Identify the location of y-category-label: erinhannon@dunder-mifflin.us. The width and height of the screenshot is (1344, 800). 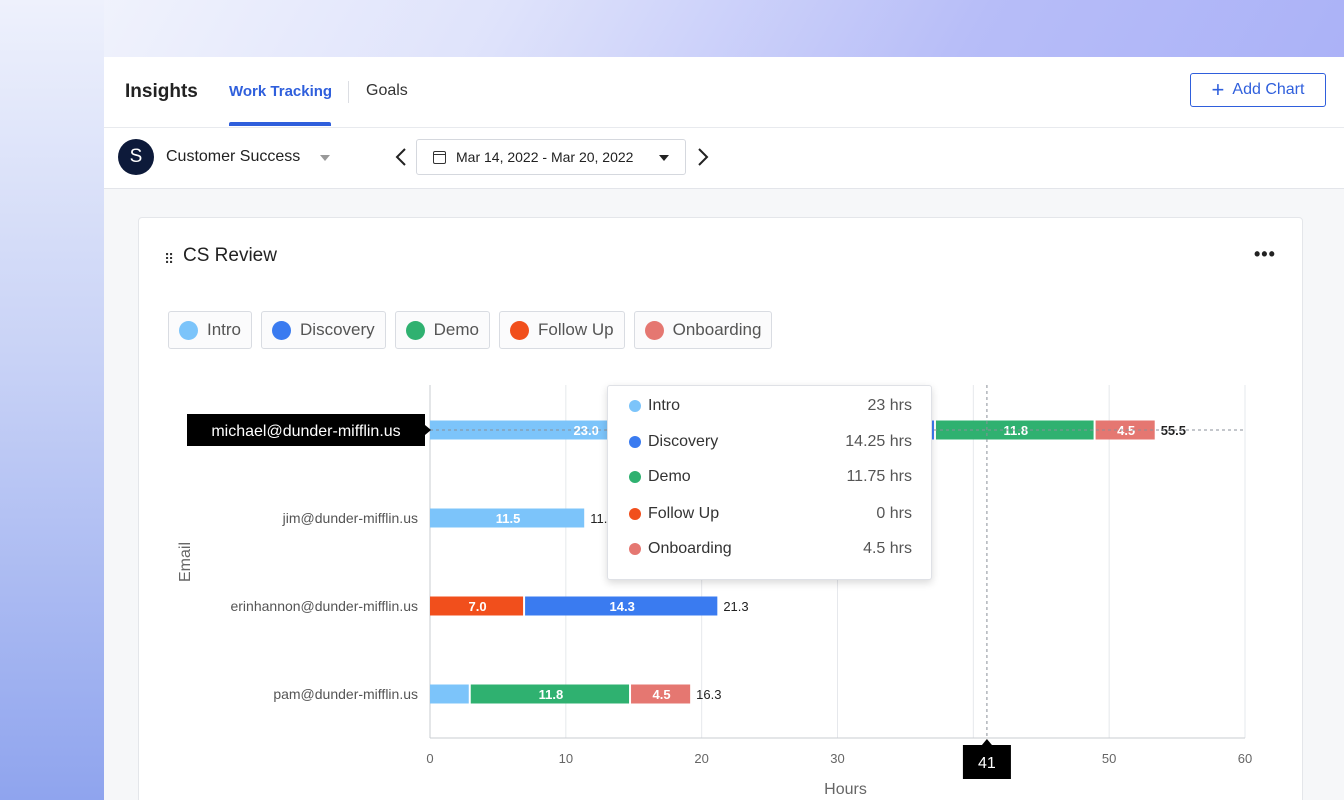
(324, 606).